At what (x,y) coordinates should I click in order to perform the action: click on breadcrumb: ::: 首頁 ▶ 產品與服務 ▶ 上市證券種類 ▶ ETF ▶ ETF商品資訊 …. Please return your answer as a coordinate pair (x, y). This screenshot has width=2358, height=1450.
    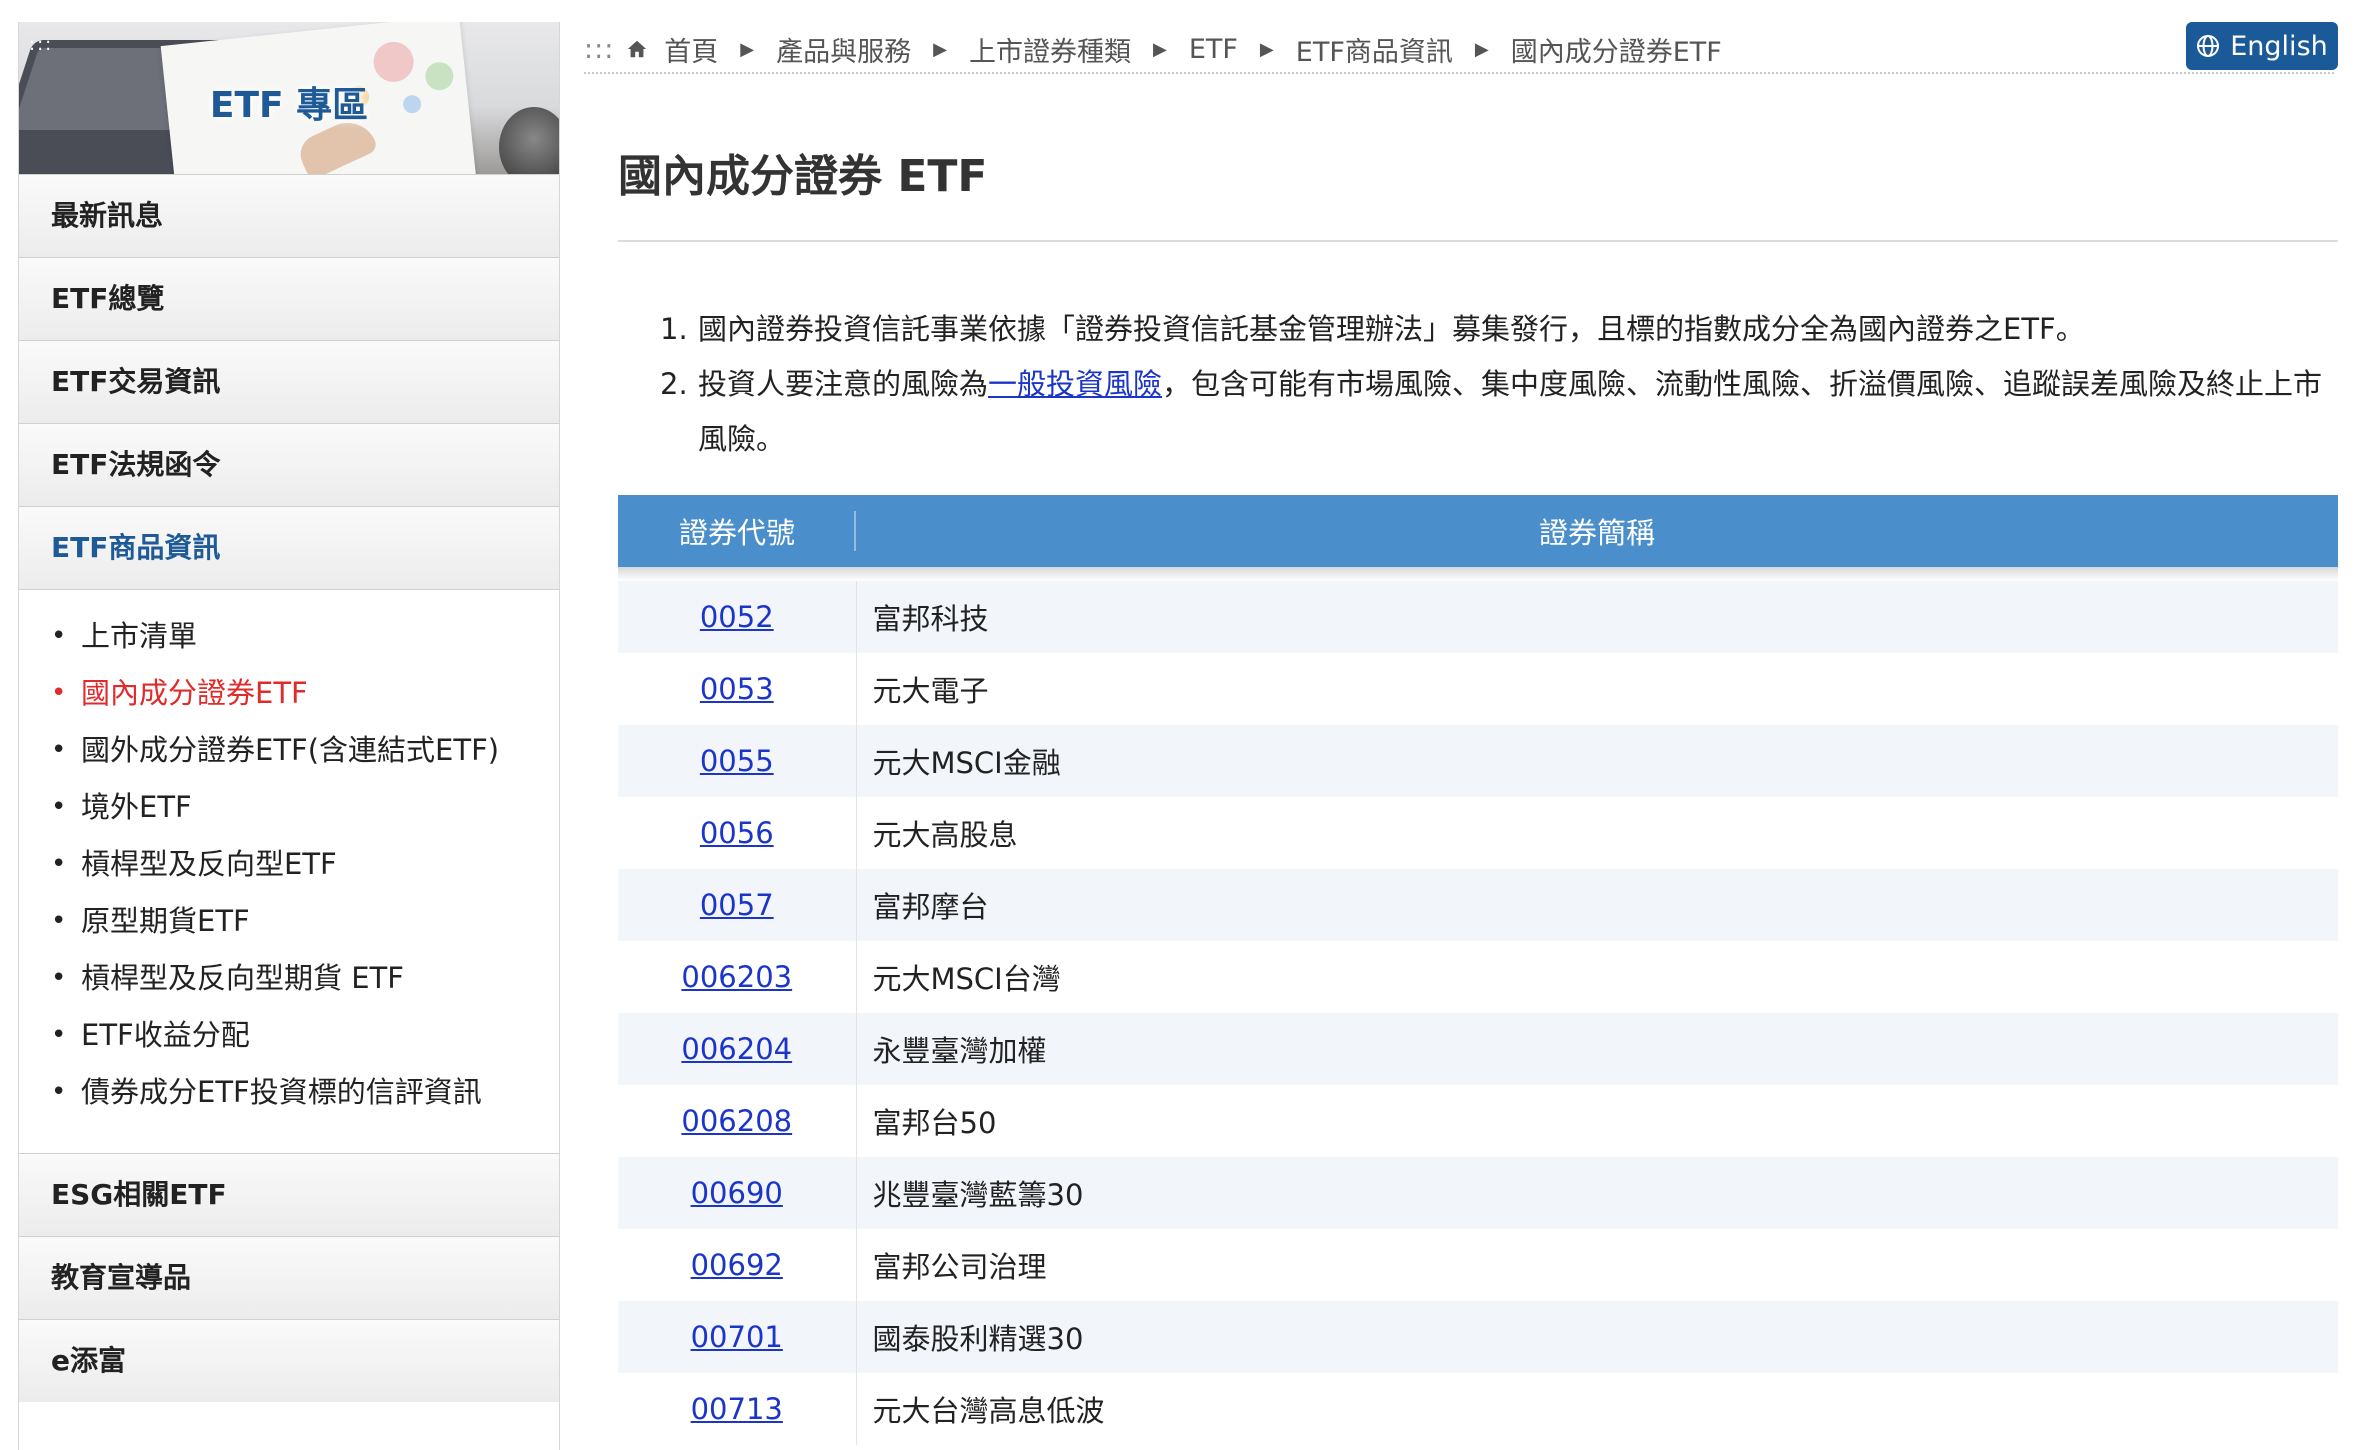
    Looking at the image, I should click on (1459, 50).